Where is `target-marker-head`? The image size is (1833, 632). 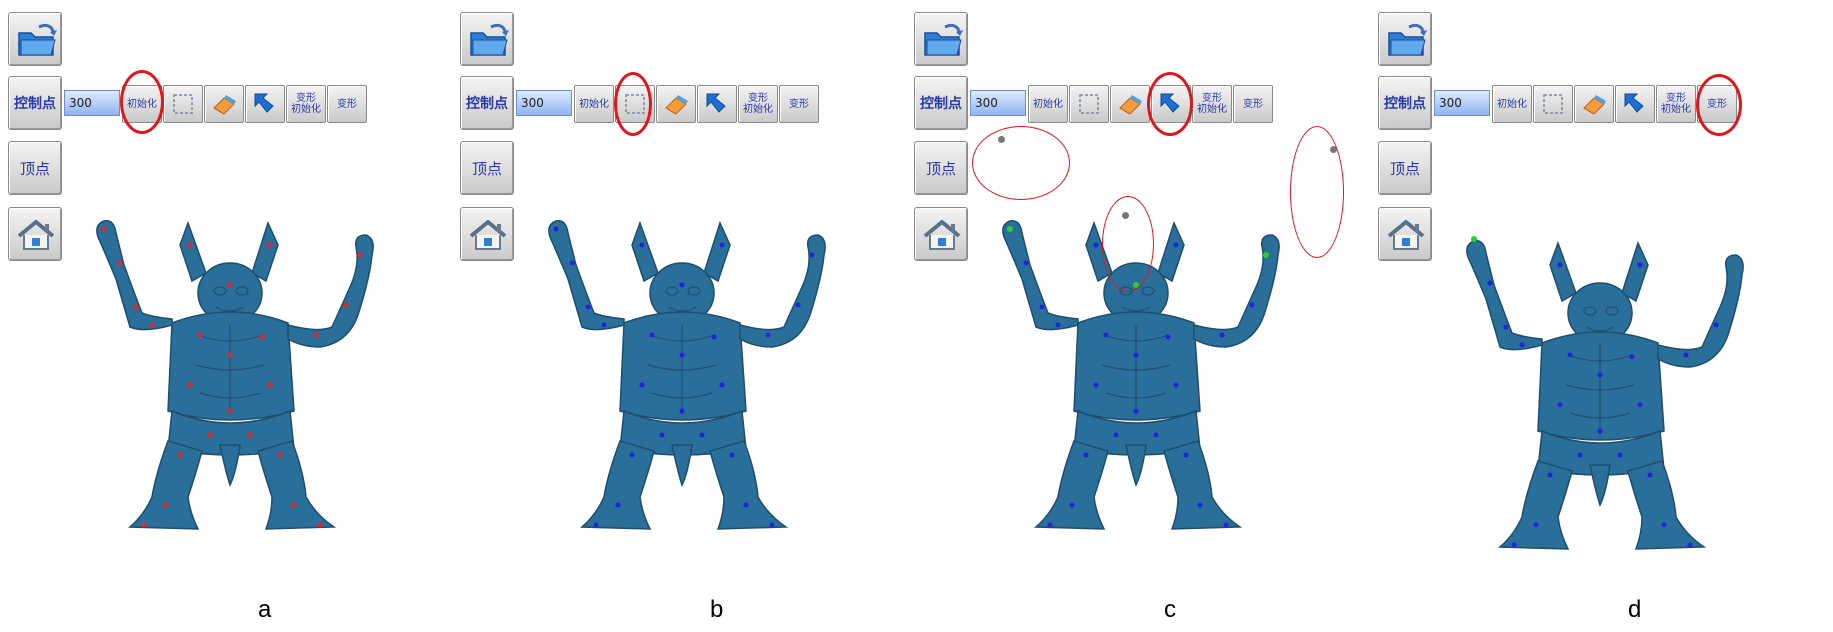
target-marker-head is located at coordinates (1125, 215).